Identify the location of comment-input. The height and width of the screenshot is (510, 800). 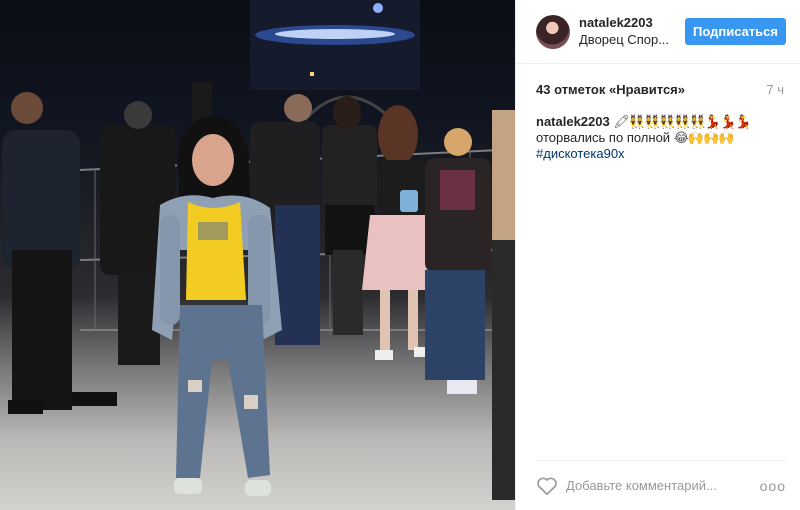
(663, 485).